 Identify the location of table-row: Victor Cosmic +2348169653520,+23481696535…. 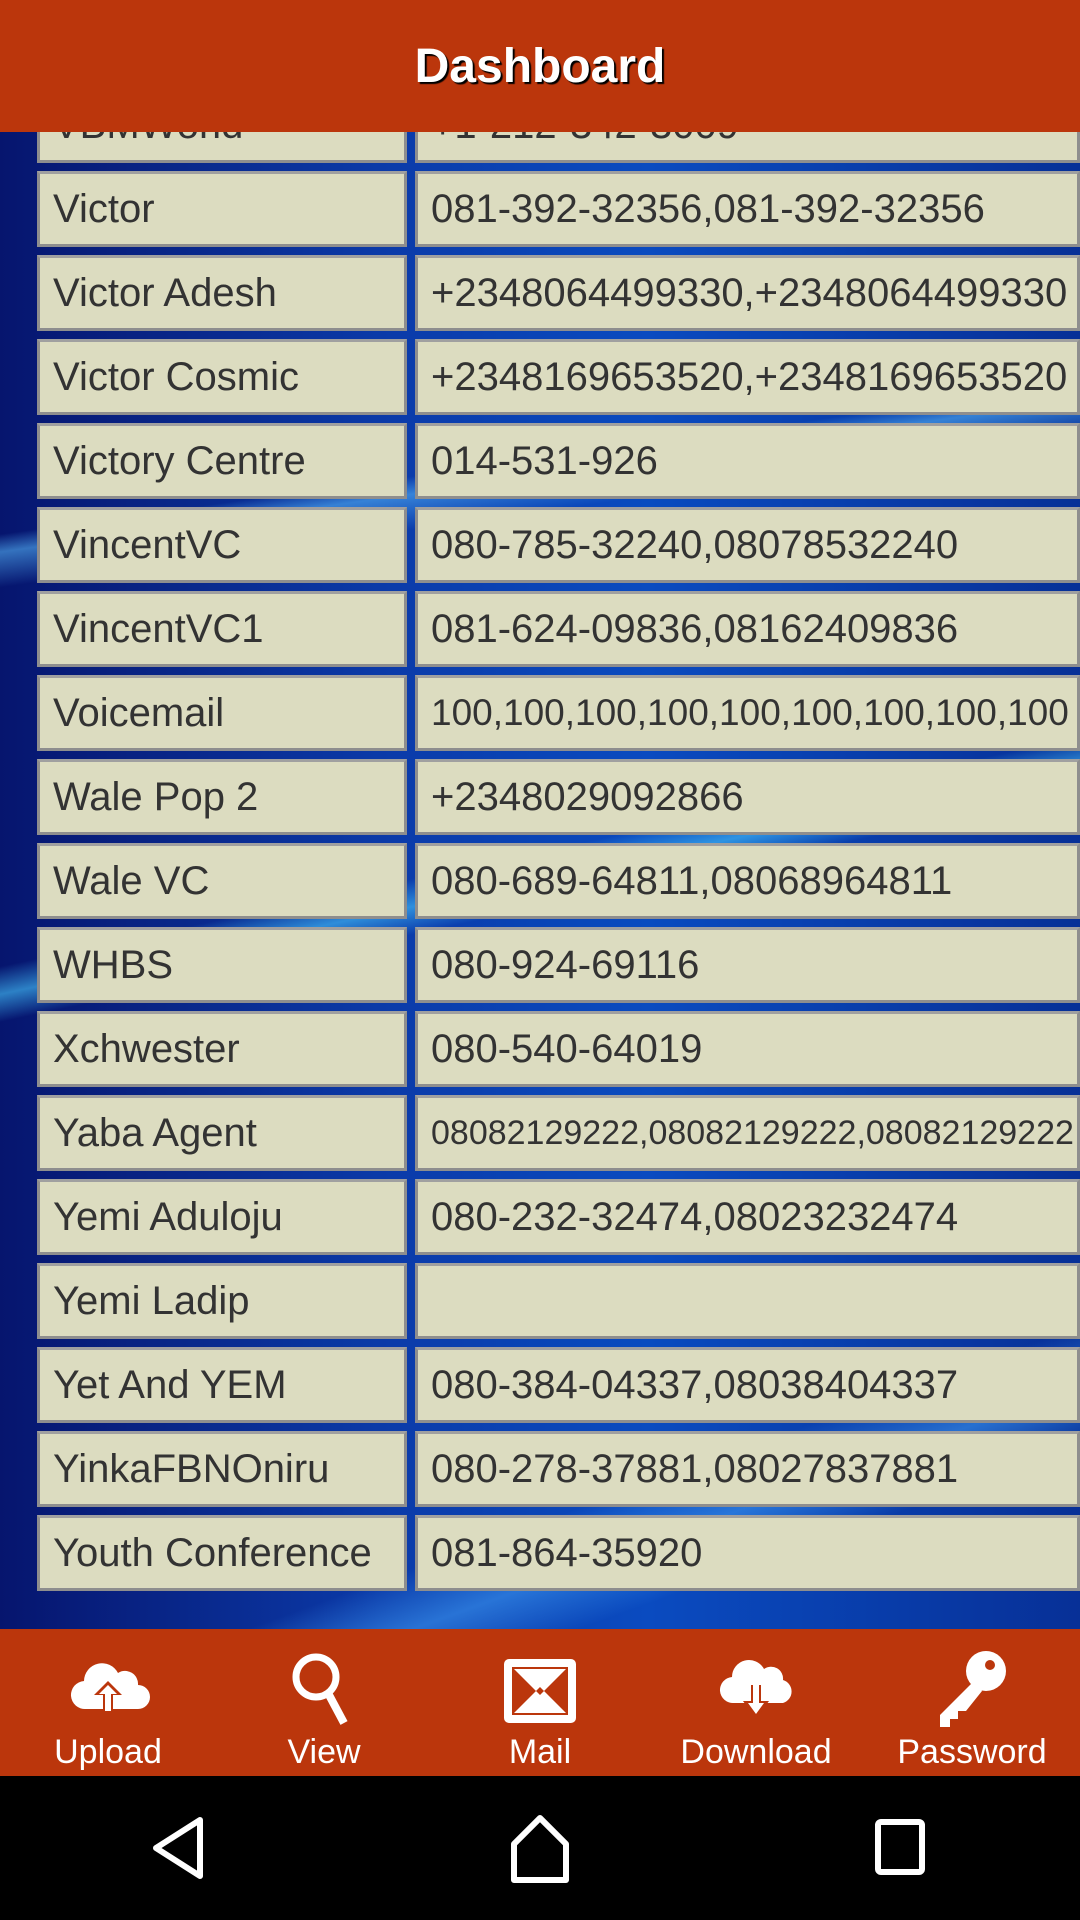
(558, 377).